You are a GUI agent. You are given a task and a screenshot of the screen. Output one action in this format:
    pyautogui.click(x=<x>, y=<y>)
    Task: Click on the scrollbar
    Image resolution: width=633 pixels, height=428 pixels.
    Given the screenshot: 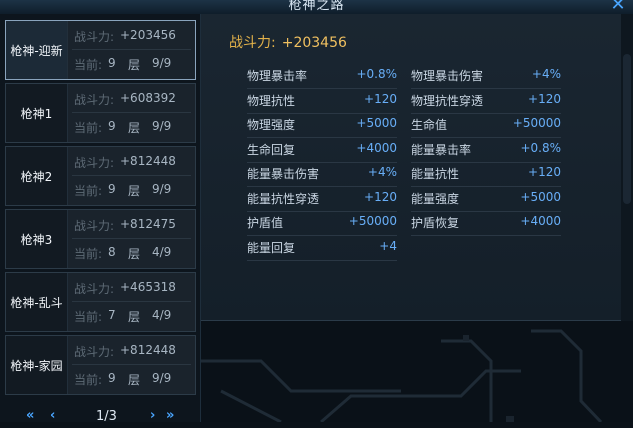 What is the action you would take?
    pyautogui.click(x=627, y=129)
    